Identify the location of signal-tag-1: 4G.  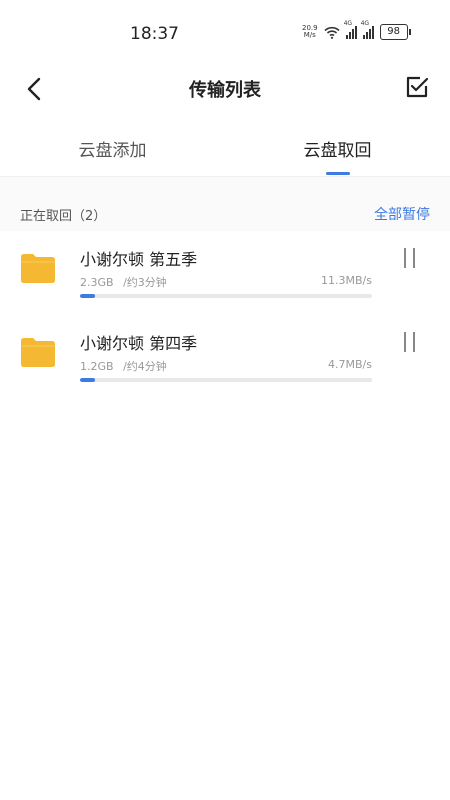
(348, 23).